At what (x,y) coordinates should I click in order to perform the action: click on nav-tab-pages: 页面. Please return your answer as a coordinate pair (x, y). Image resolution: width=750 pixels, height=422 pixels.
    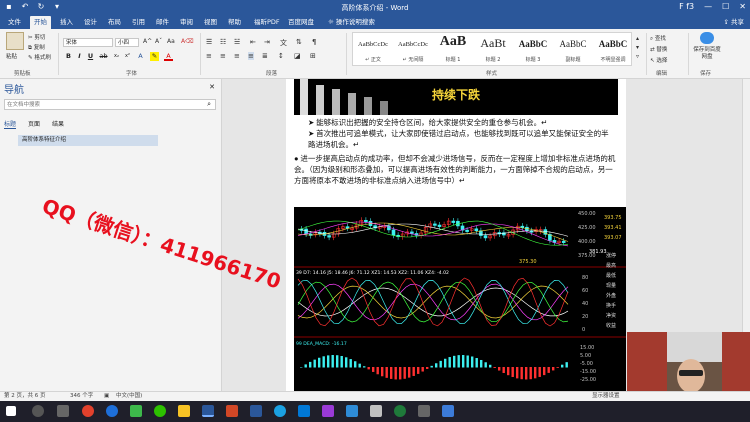
    Looking at the image, I should click on (34, 124).